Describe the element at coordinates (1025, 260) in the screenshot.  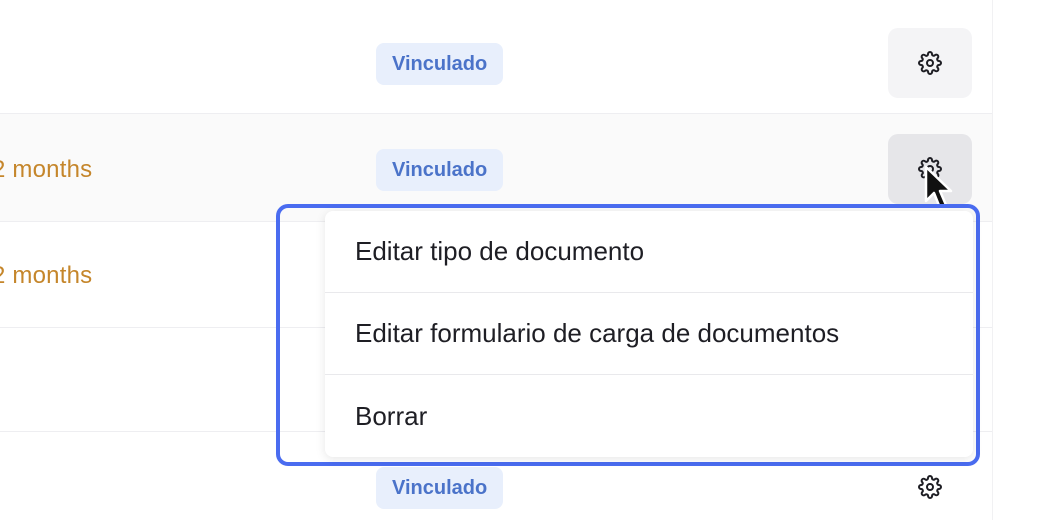
I see `right-gutter` at that location.